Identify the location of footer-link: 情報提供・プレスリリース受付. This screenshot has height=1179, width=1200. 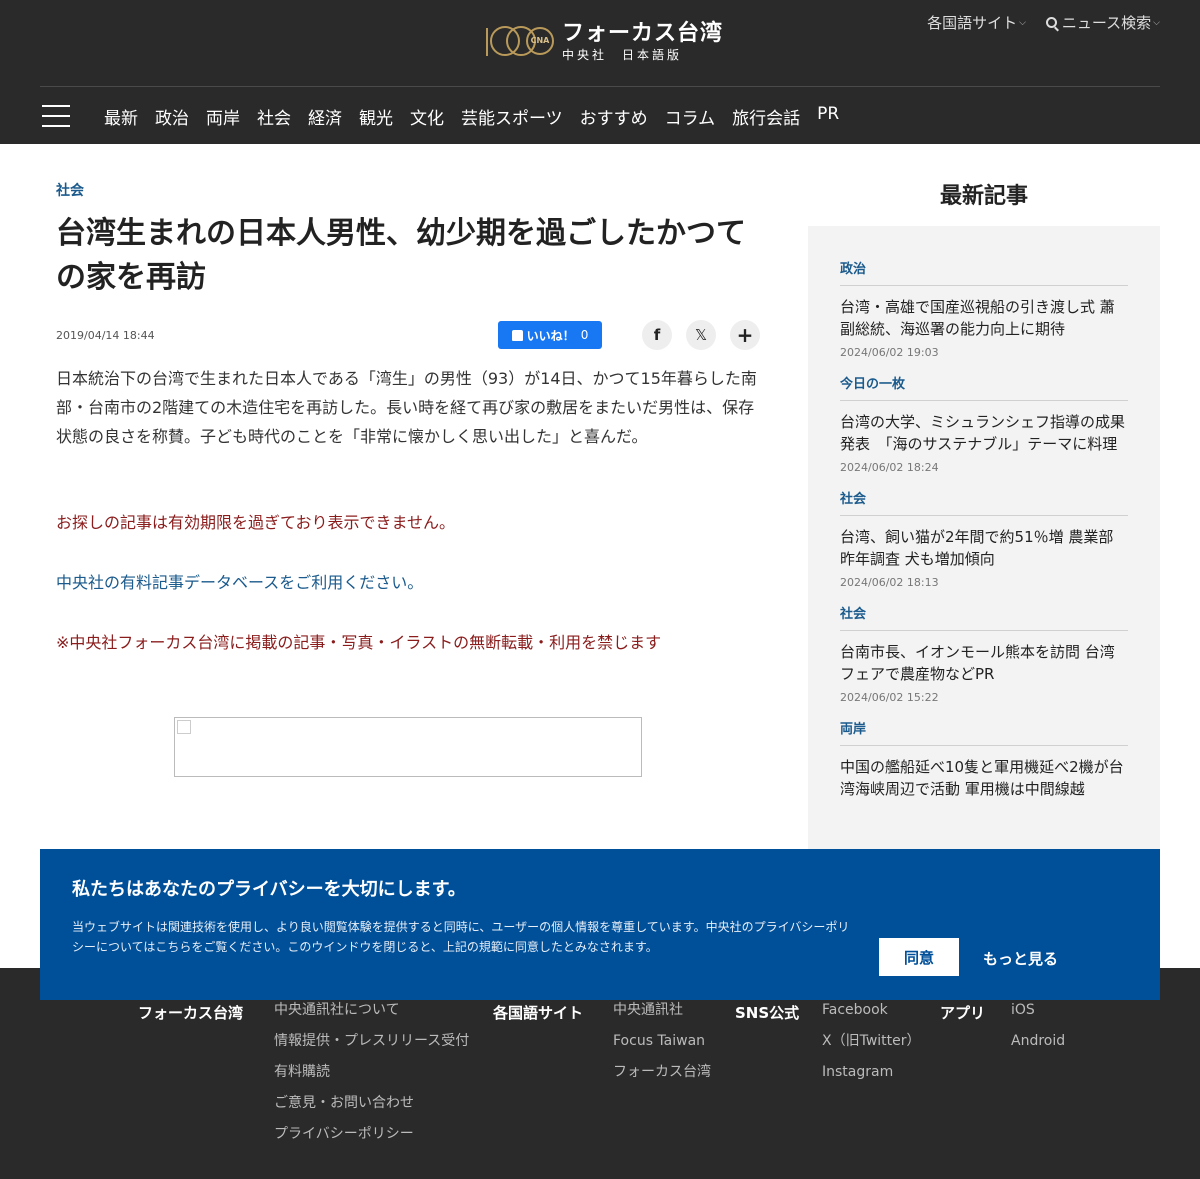
(371, 1041).